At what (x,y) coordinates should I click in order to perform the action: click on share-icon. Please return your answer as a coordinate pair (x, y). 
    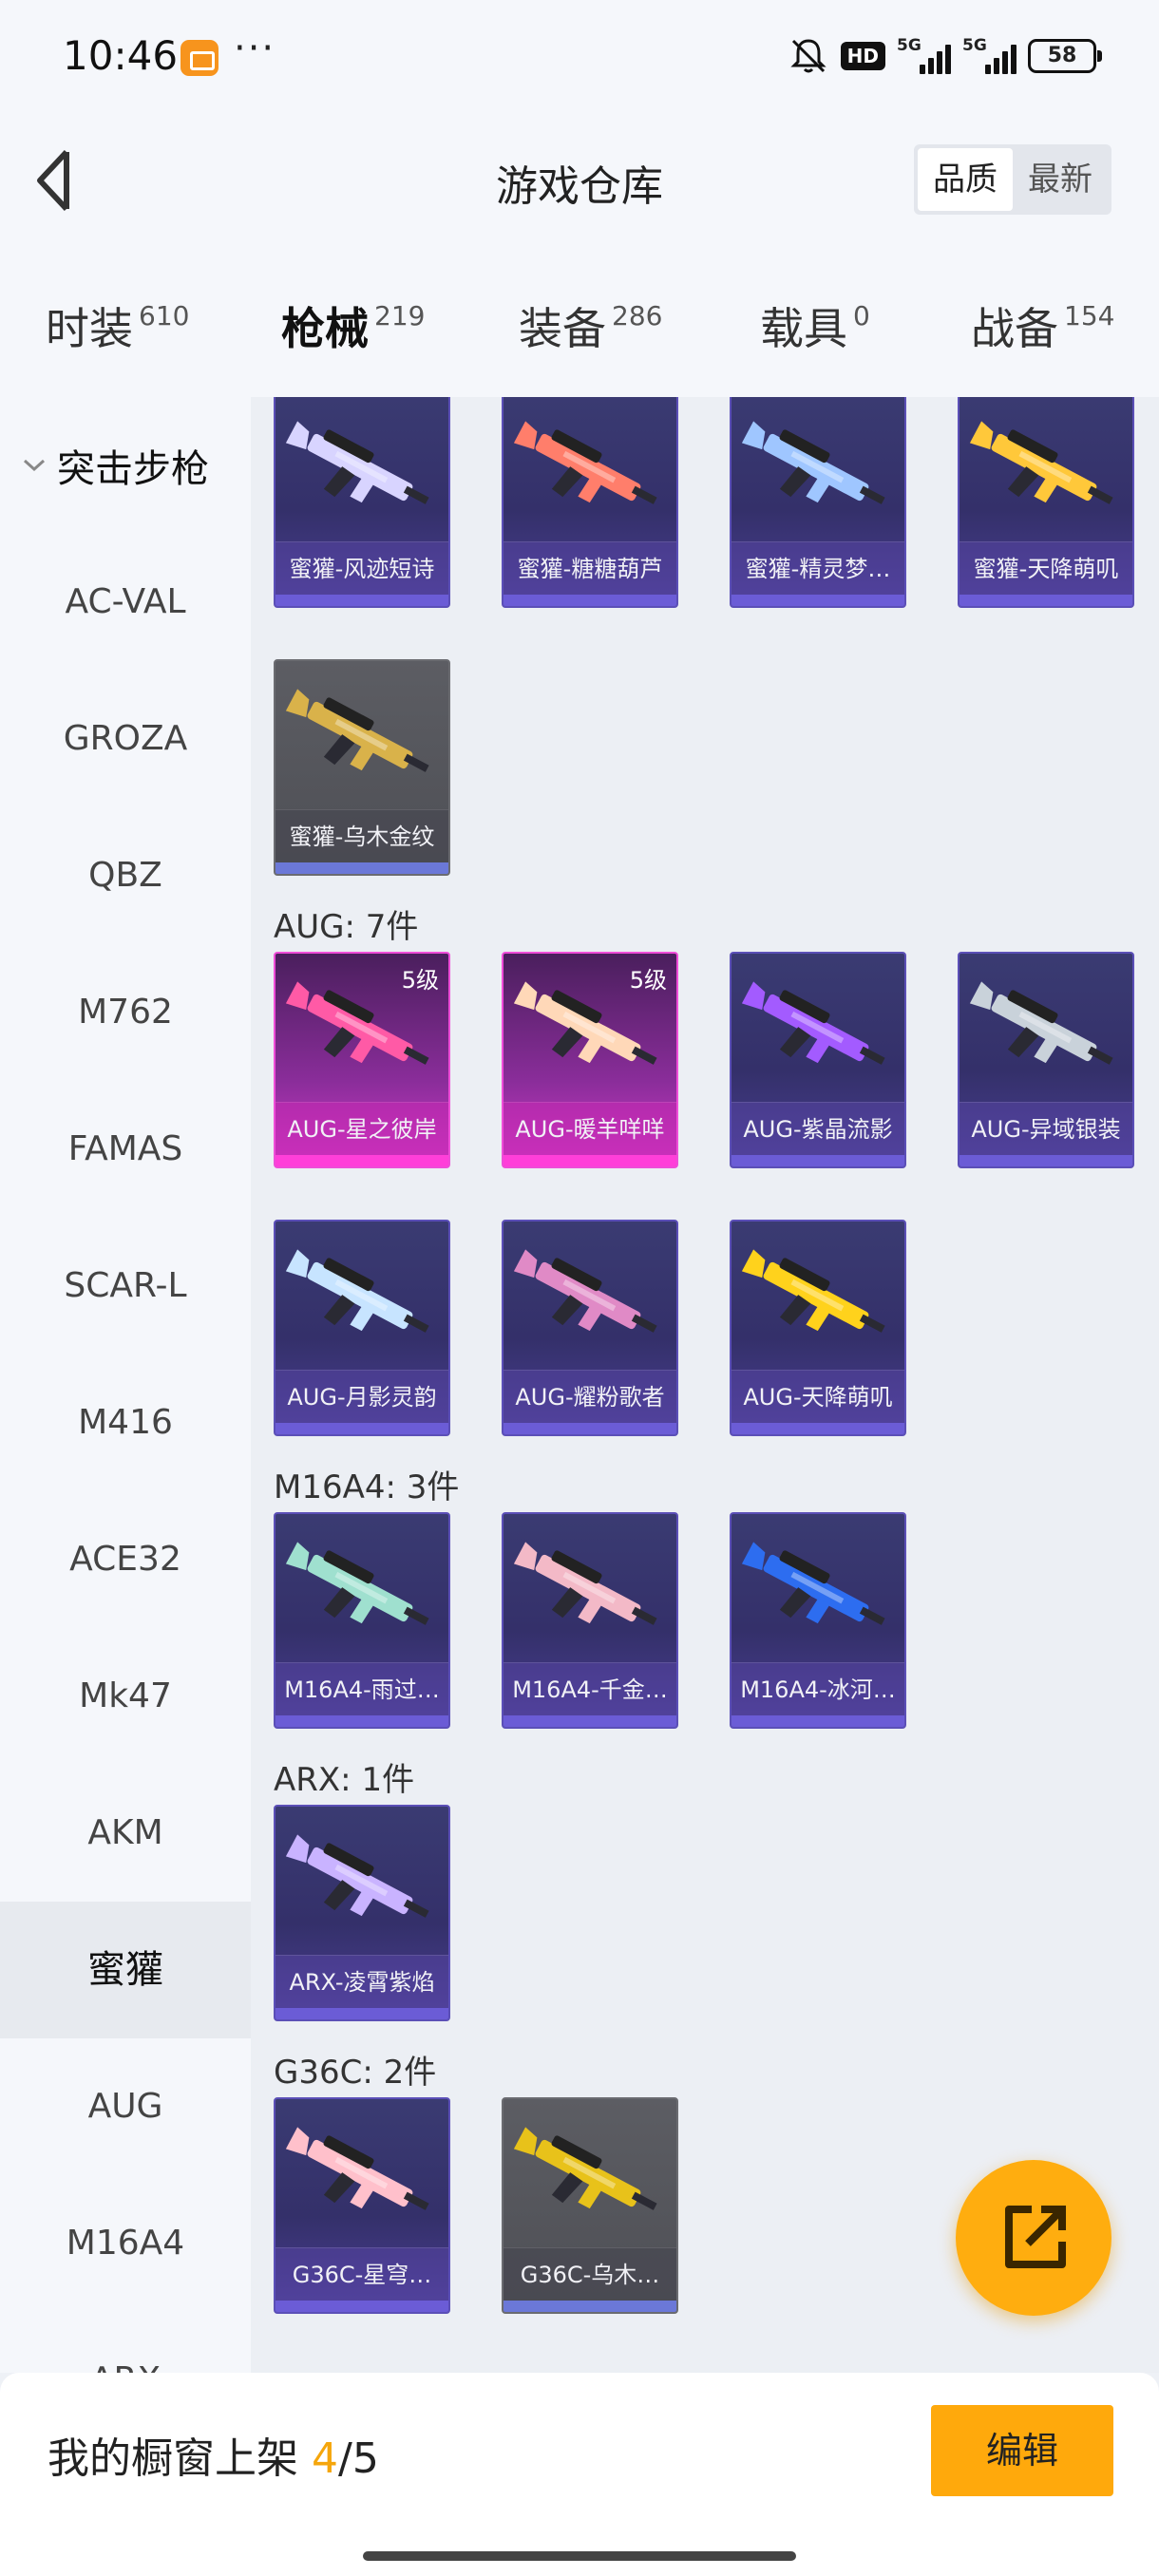
    Looking at the image, I should click on (1035, 2237).